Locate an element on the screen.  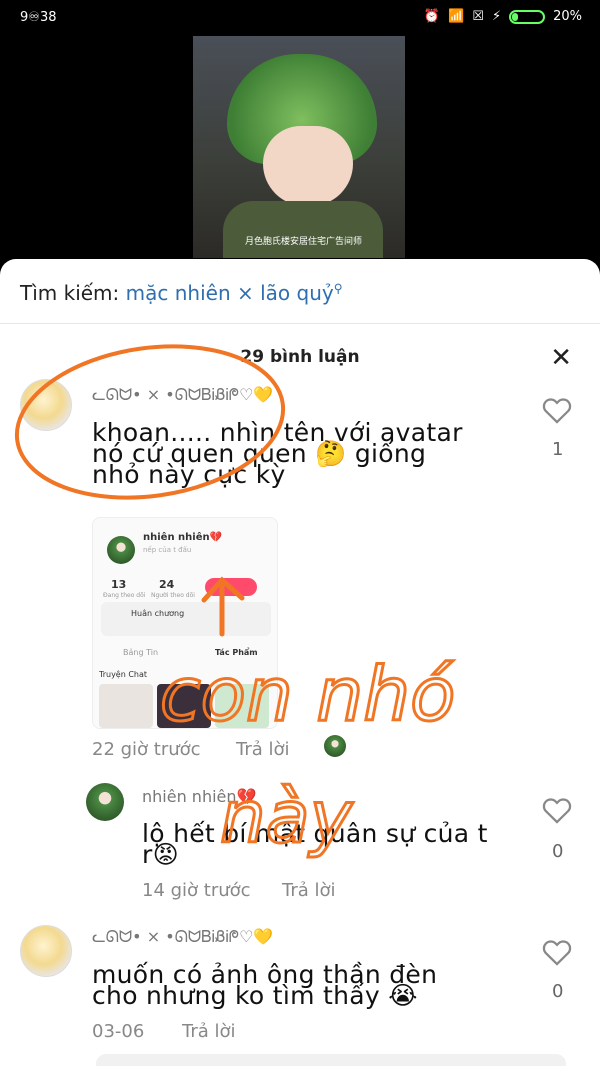
profile-name: nhiên nhiên💔 is located at coordinates (183, 537).